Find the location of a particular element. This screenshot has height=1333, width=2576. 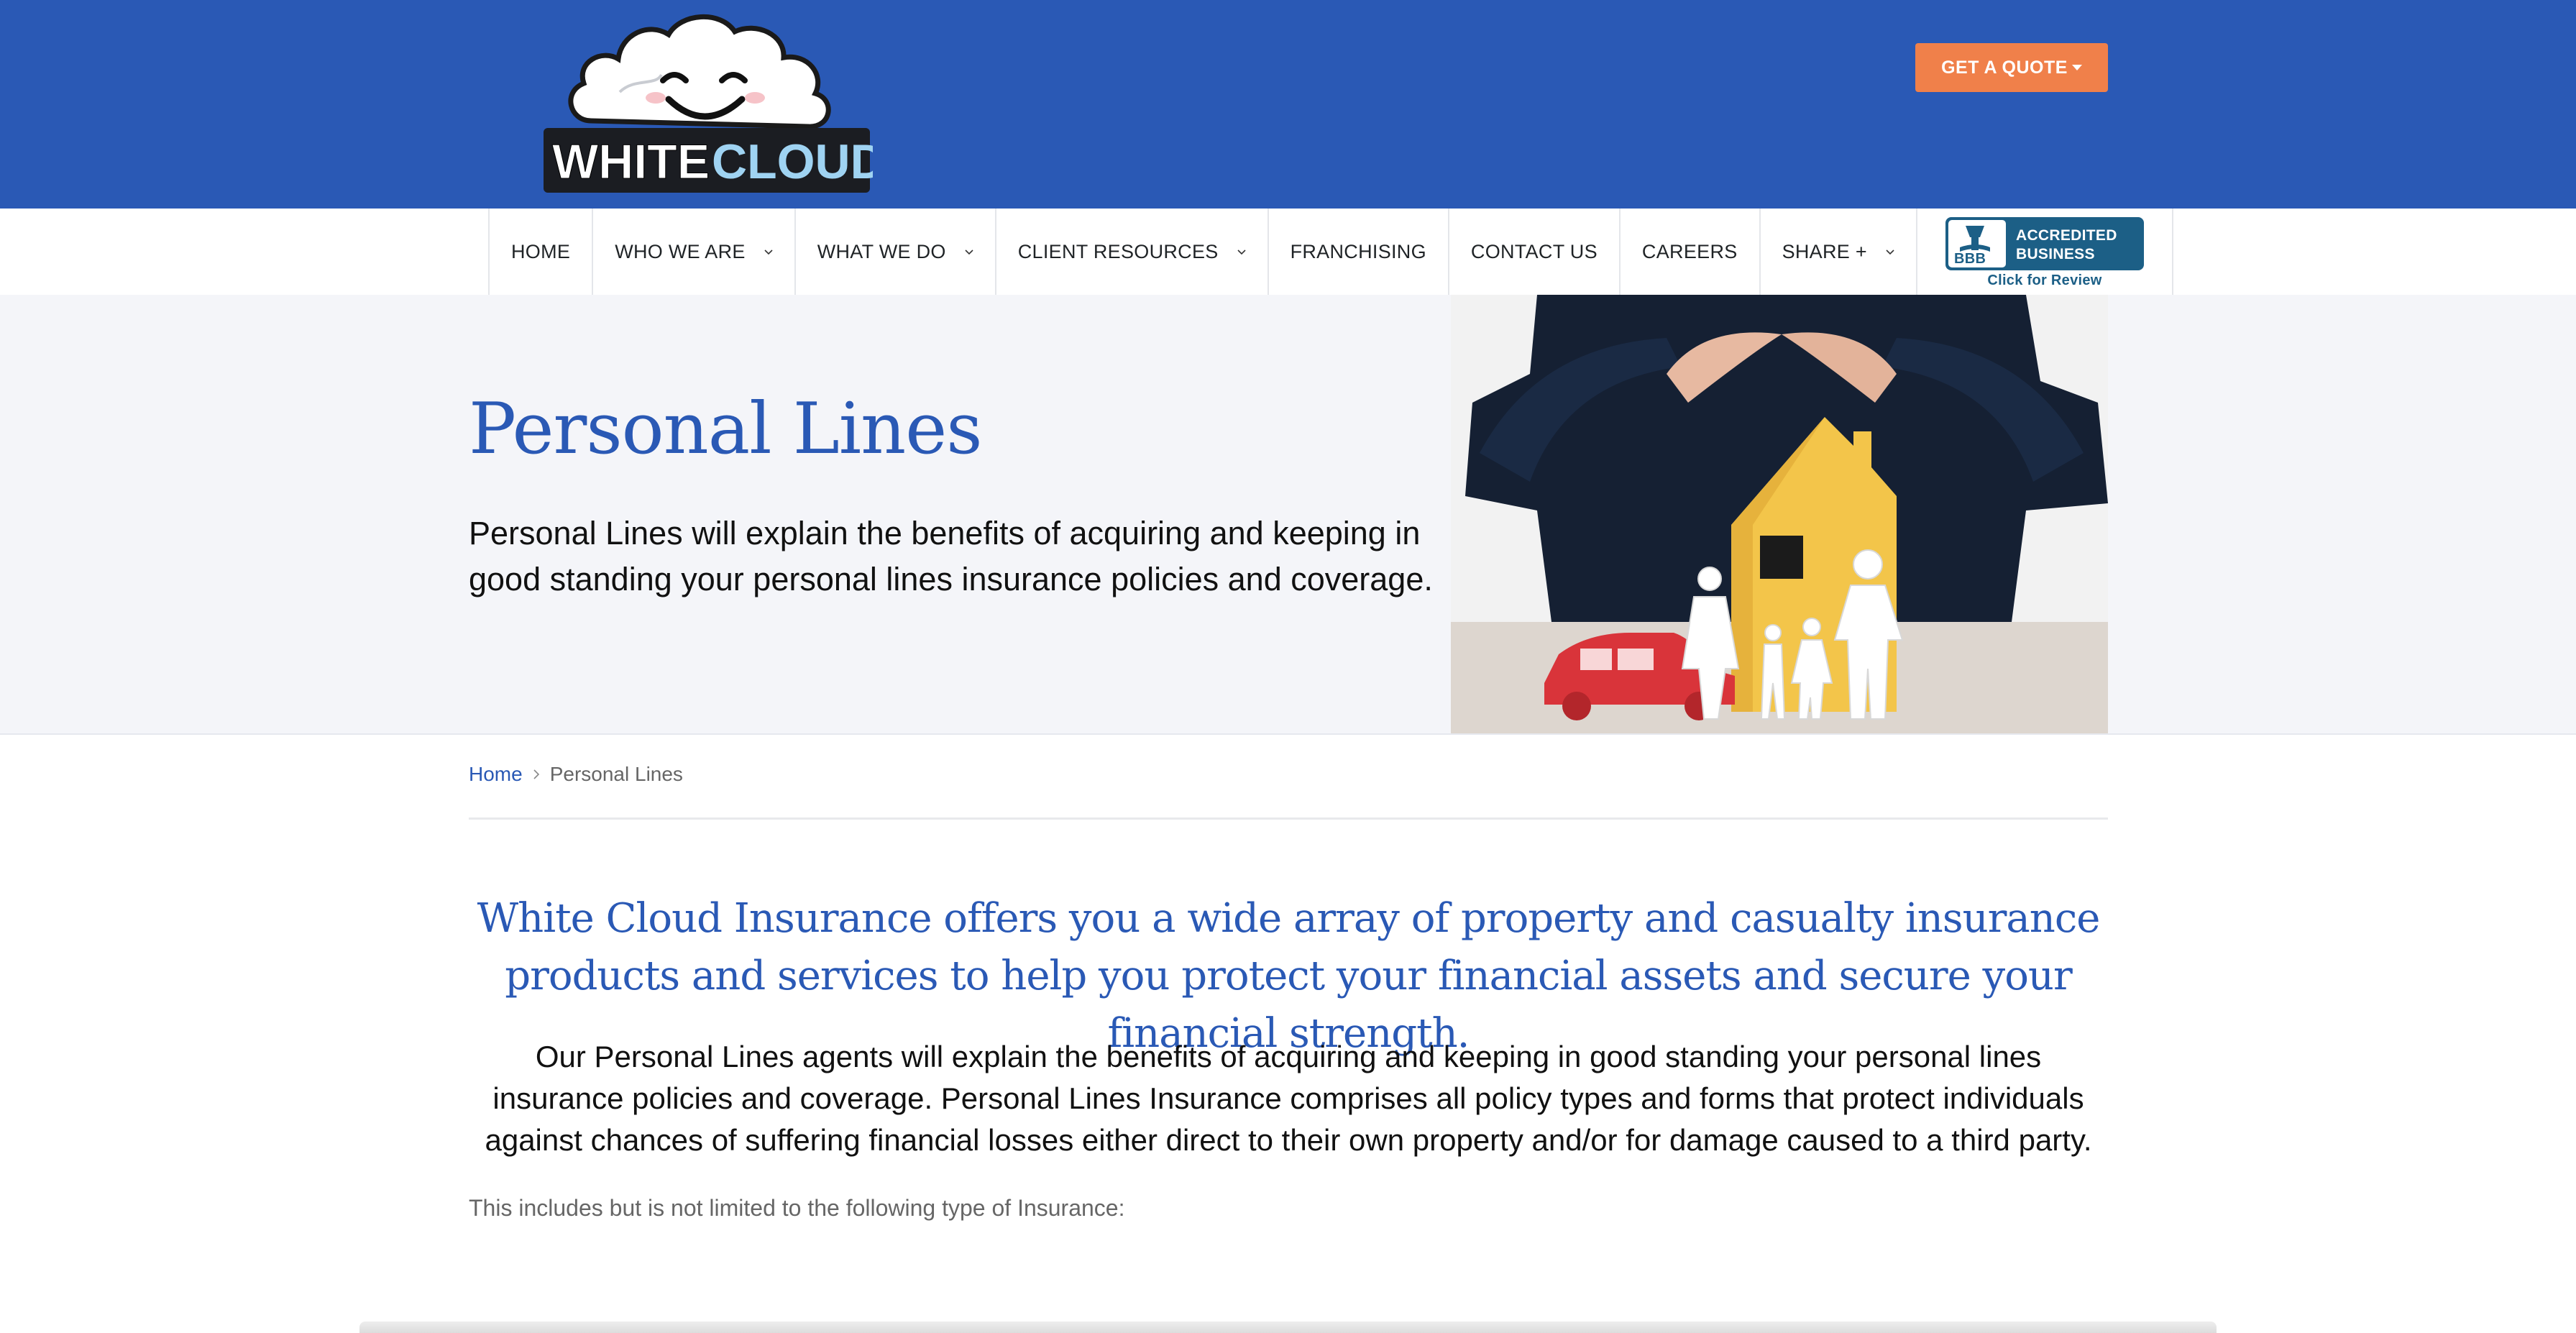

nav-item-client-resources: CLIENT RESOURCES is located at coordinates (1132, 252).